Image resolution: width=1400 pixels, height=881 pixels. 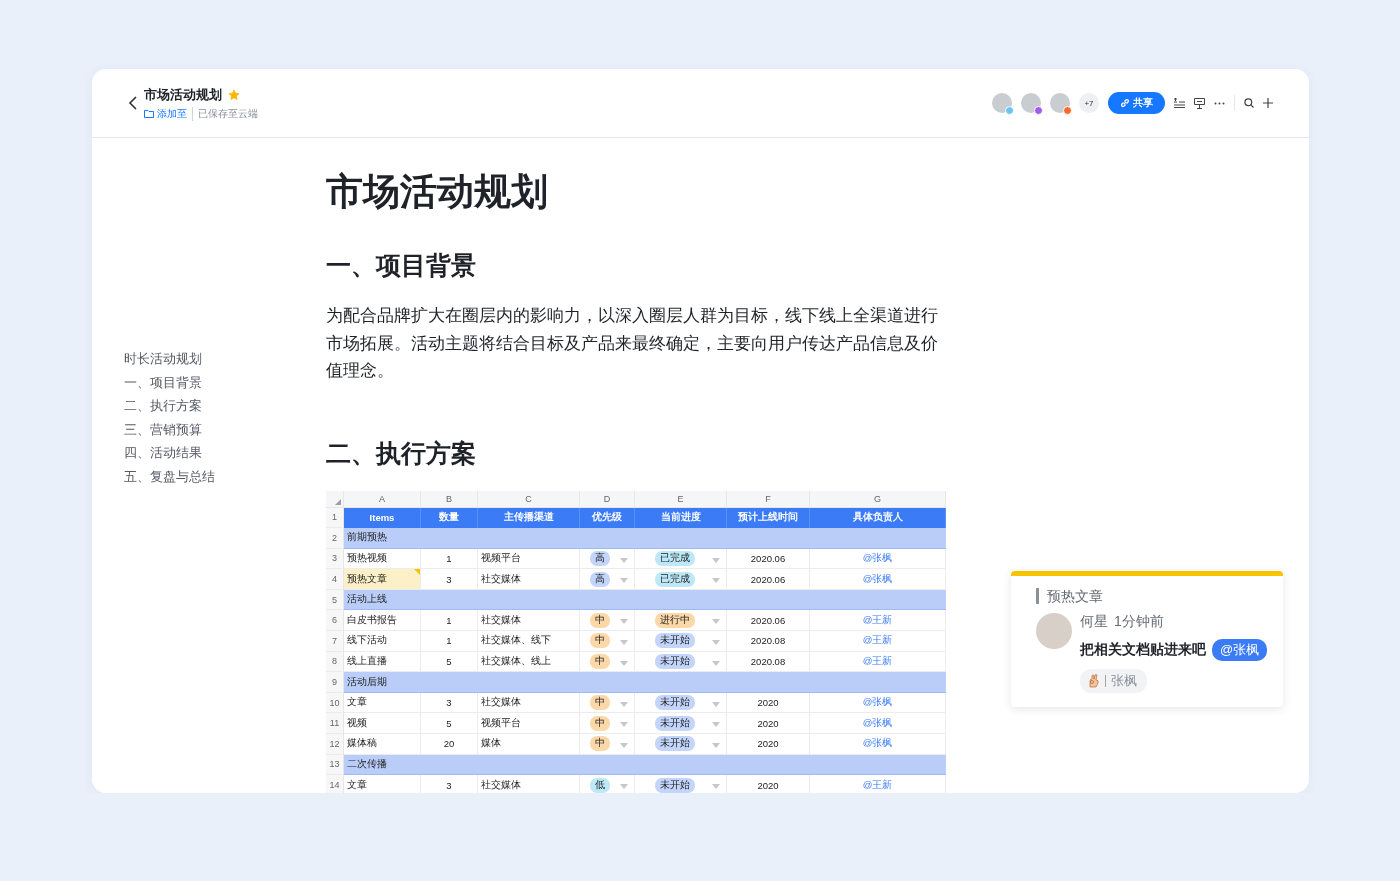 What do you see at coordinates (335, 744) in the screenshot?
I see `row-number: 12` at bounding box center [335, 744].